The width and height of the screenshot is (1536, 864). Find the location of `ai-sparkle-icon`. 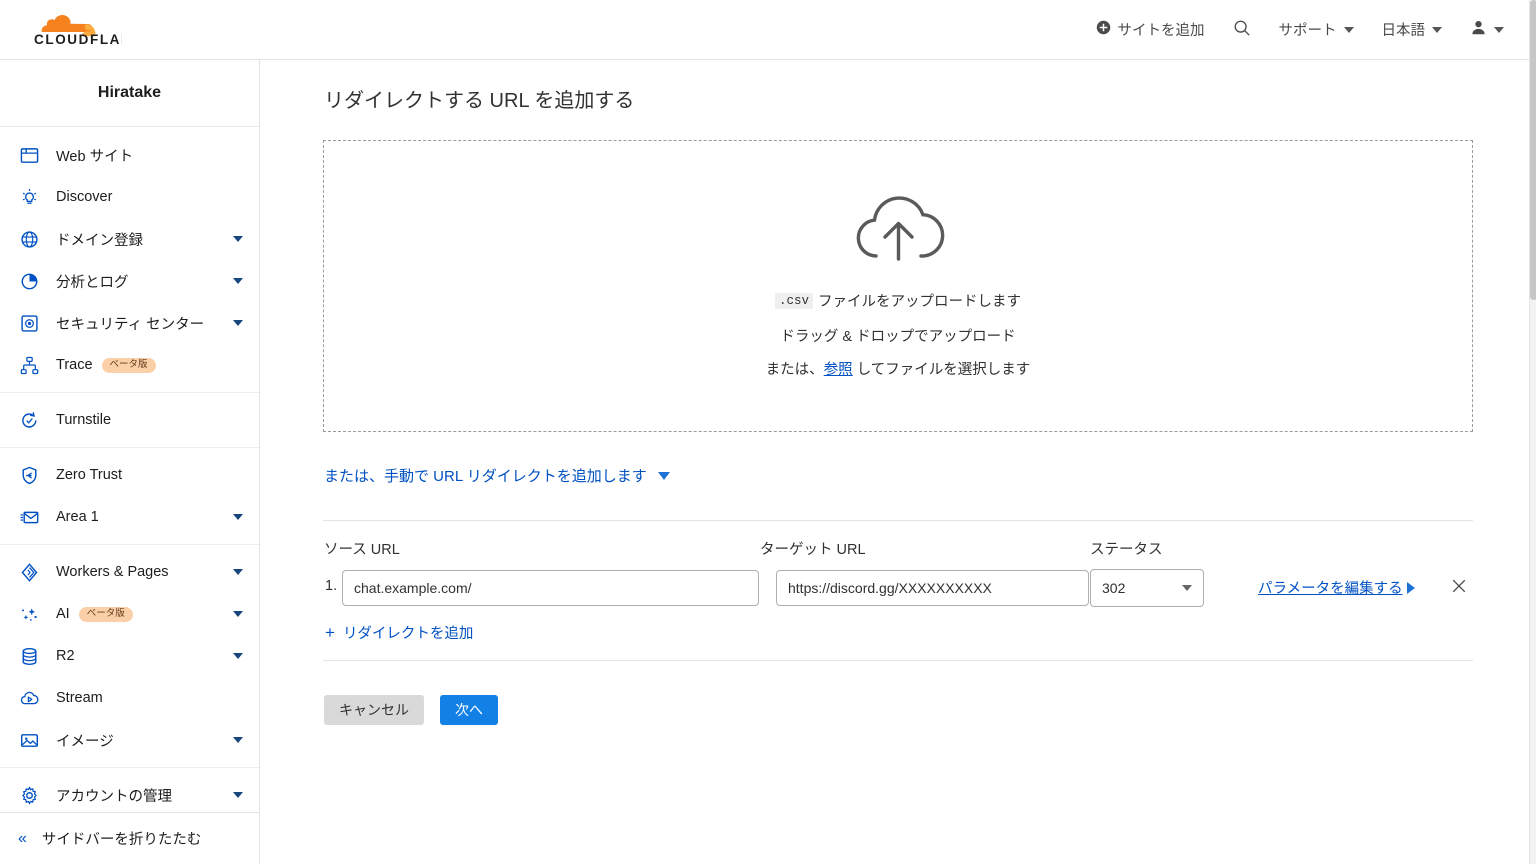

ai-sparkle-icon is located at coordinates (29, 614).